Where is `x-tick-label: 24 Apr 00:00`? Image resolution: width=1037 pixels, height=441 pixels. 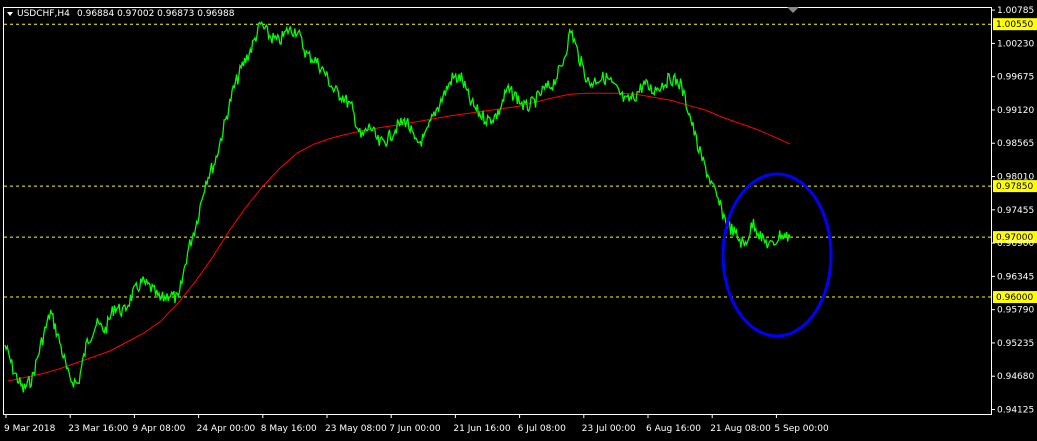 x-tick-label: 24 Apr 00:00 is located at coordinates (226, 429).